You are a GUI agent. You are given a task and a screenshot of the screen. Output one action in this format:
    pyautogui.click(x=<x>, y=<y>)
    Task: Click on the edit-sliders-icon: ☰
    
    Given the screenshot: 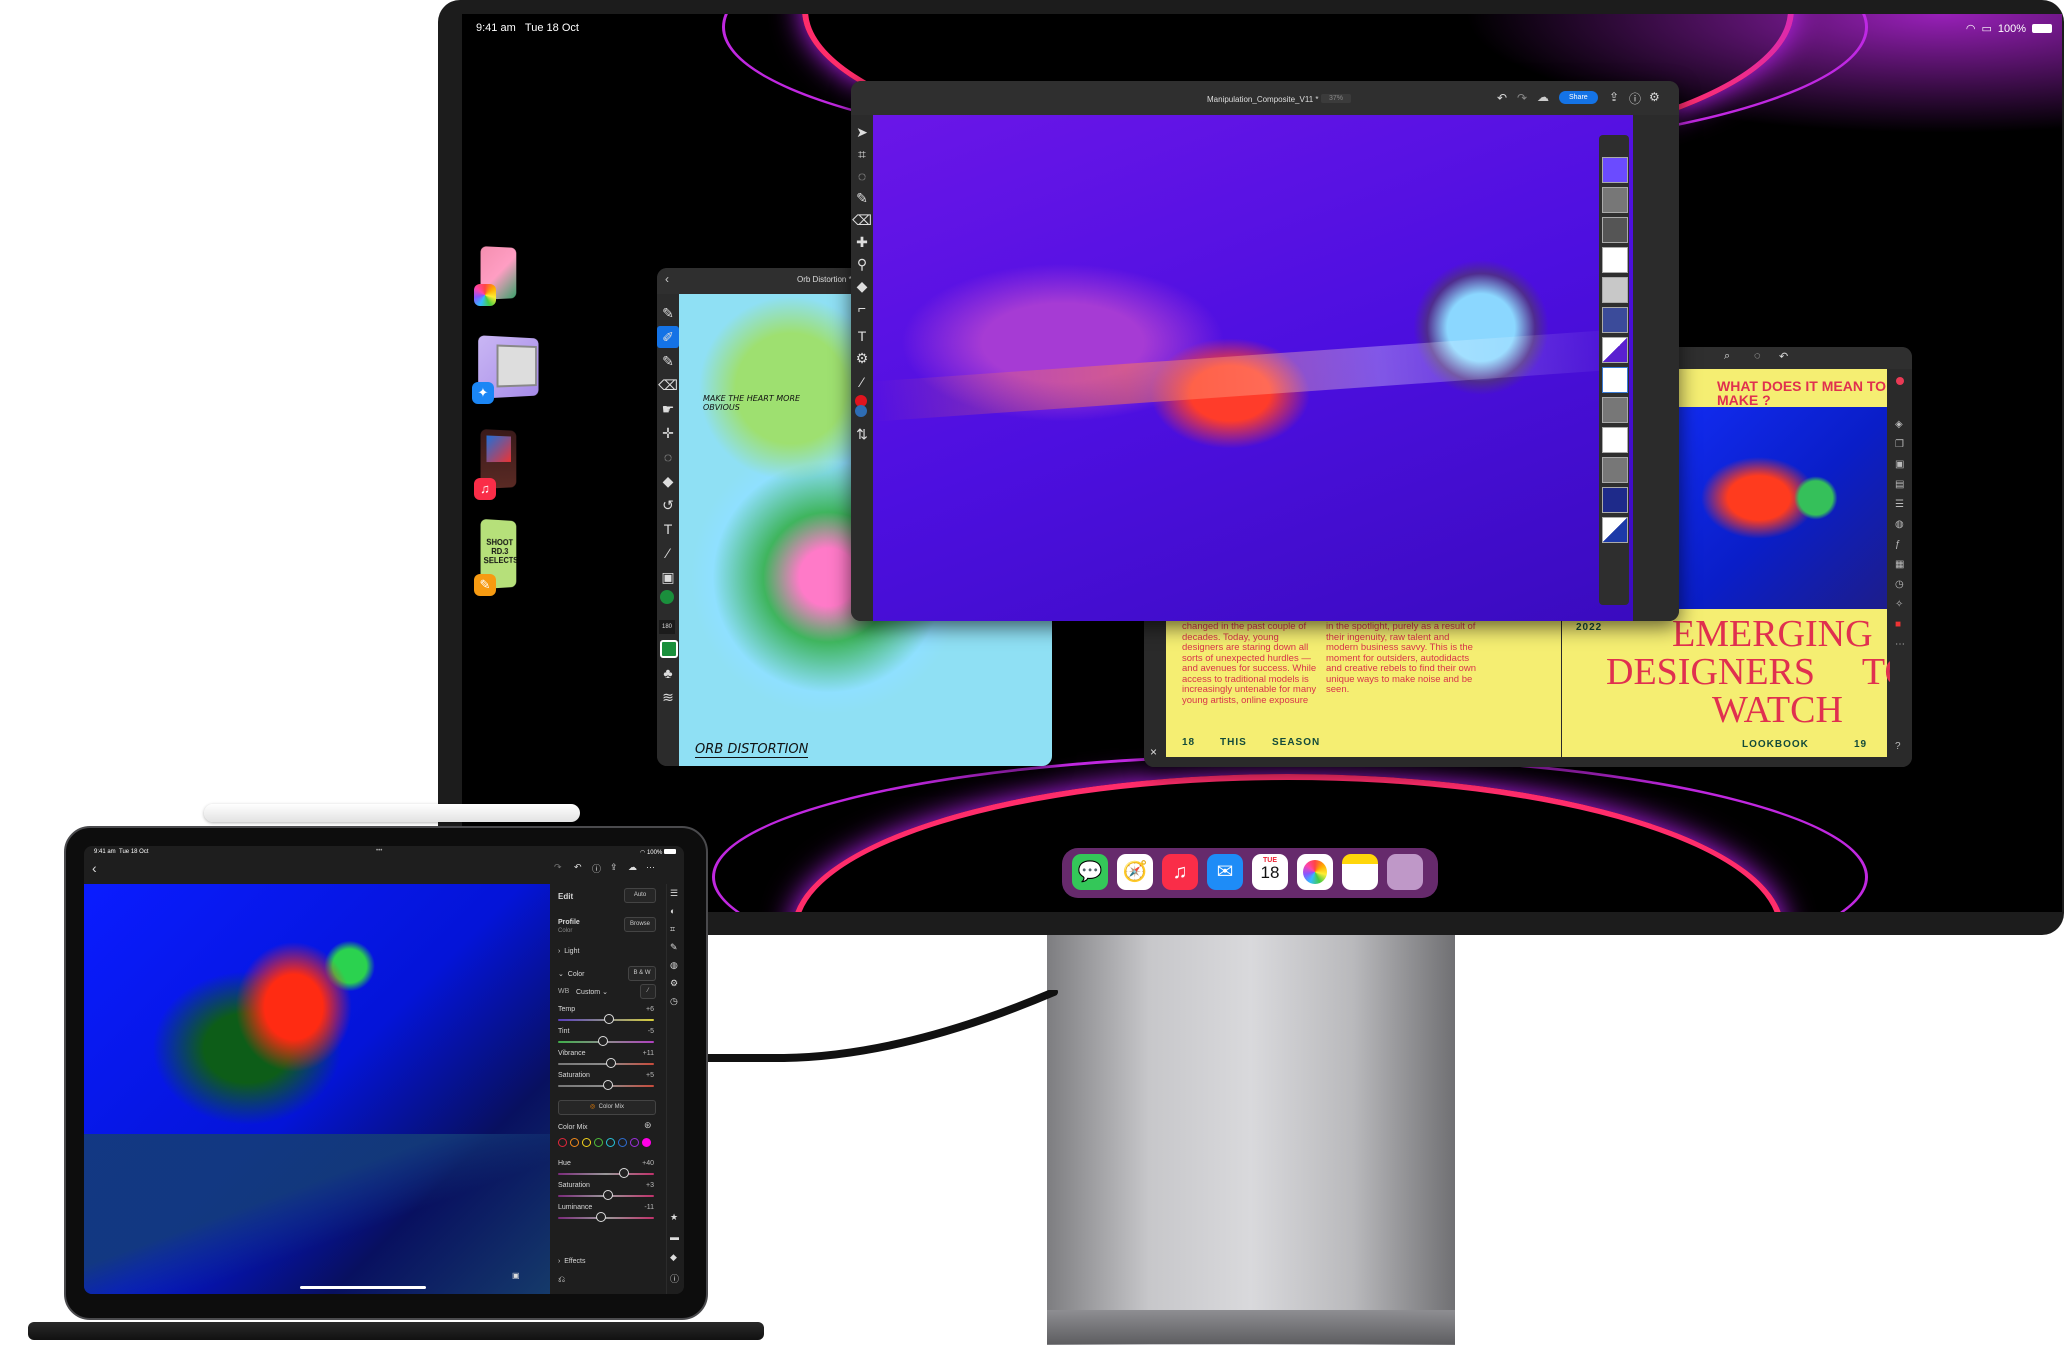 What is the action you would take?
    pyautogui.click(x=674, y=893)
    